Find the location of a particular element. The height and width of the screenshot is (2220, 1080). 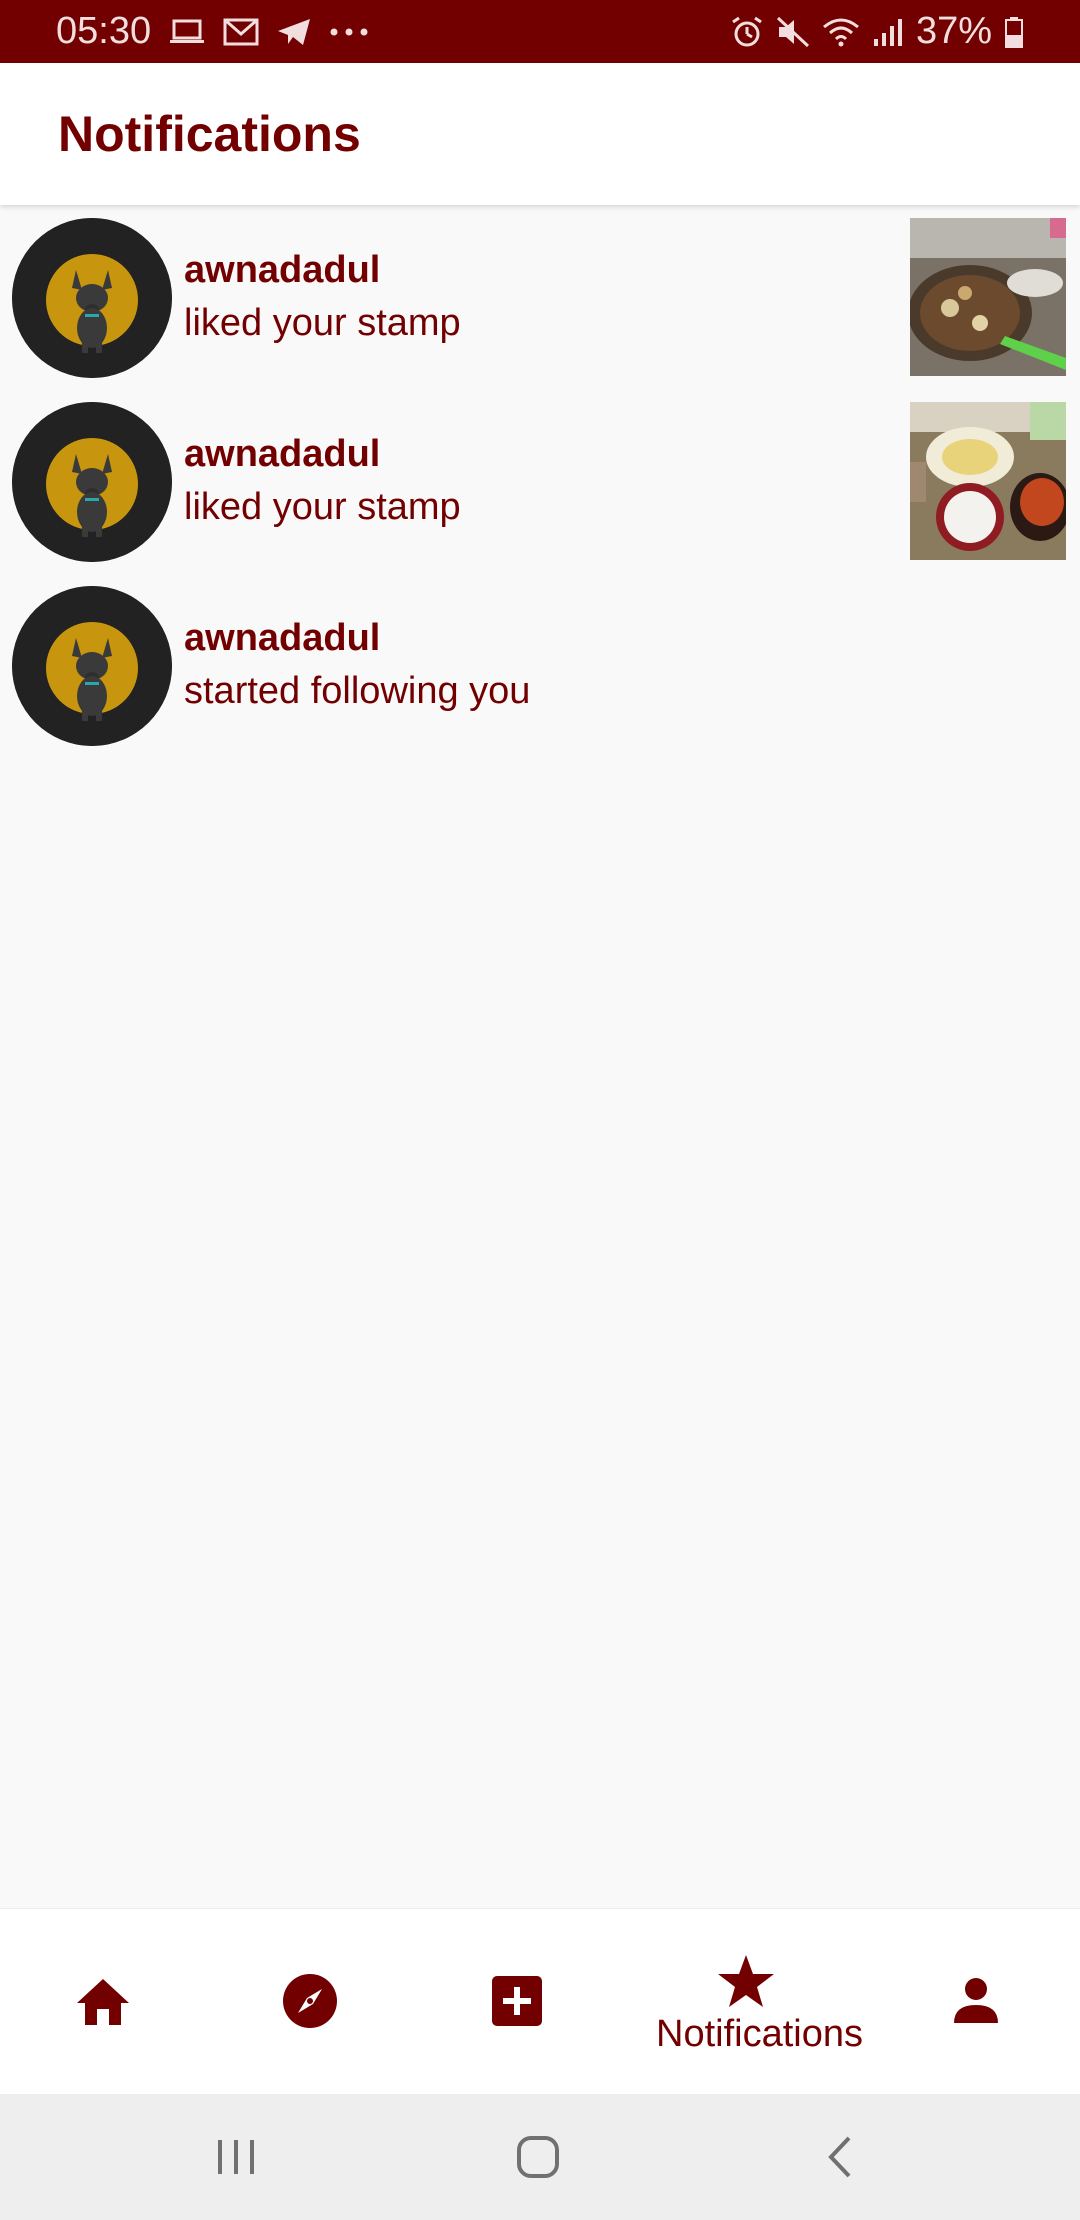

notification-item: awnadadul started following you is located at coordinates (540, 676).